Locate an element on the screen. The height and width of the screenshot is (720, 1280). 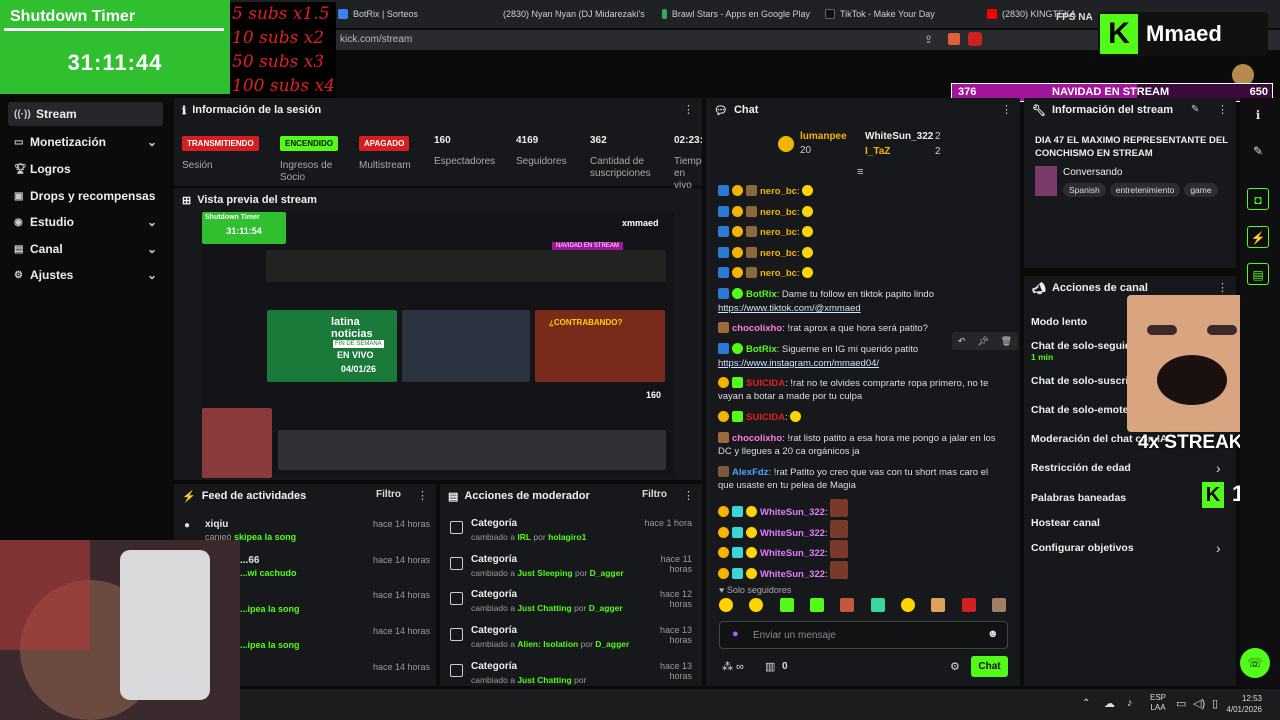
channel-action-row: Modo lento is located at coordinates (1059, 322).